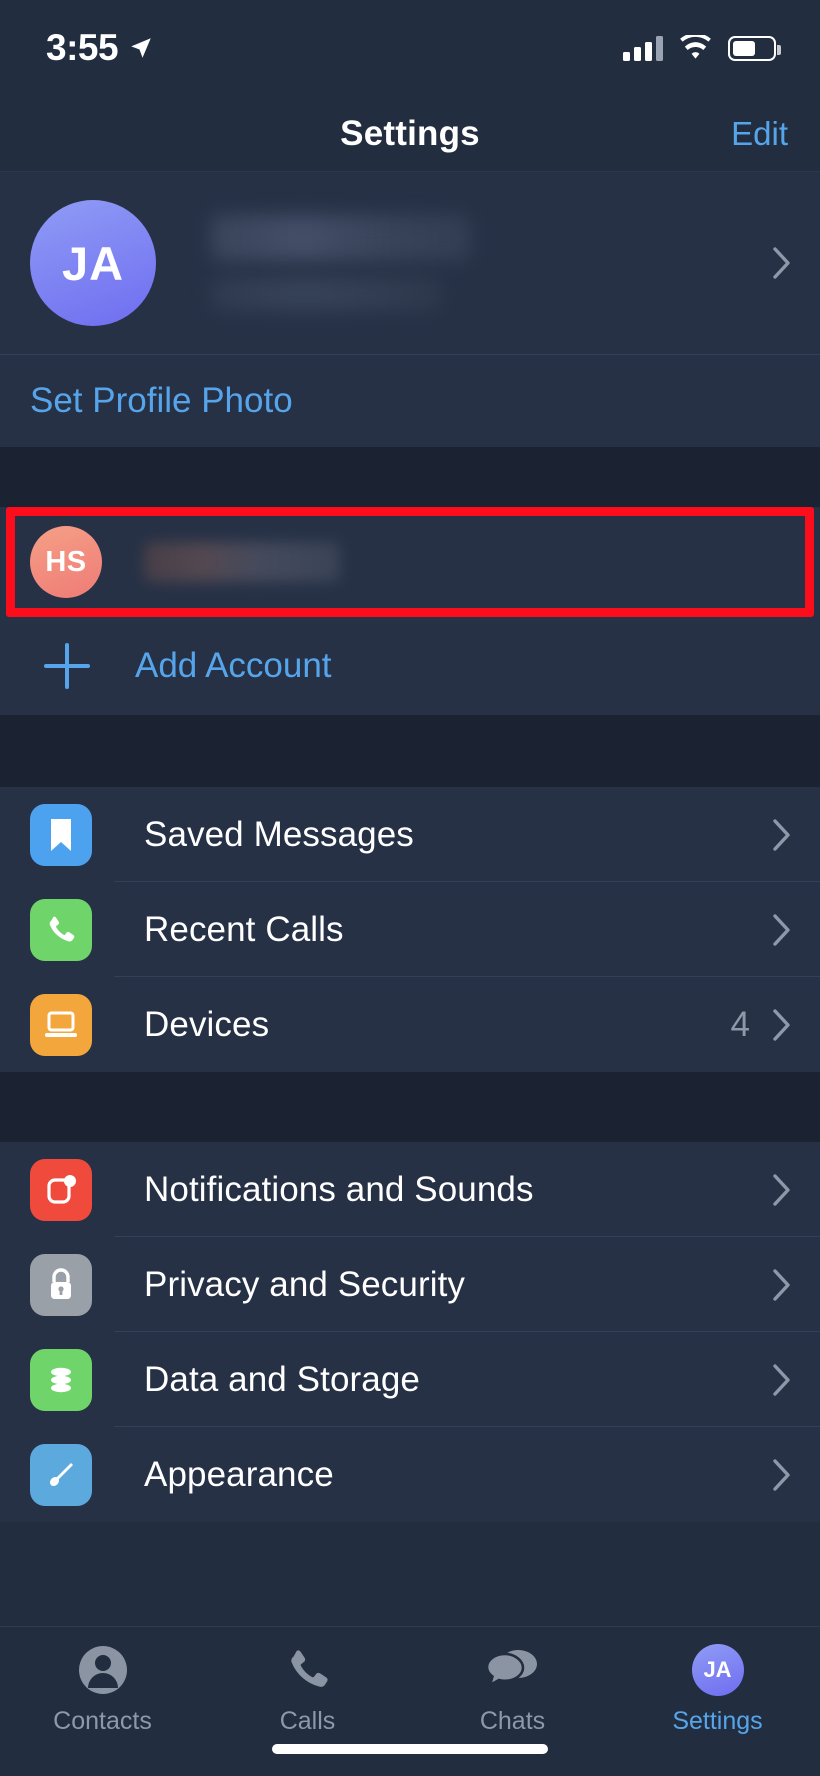 This screenshot has width=820, height=1776. Describe the element at coordinates (61, 1379) in the screenshot. I see `database-icon` at that location.